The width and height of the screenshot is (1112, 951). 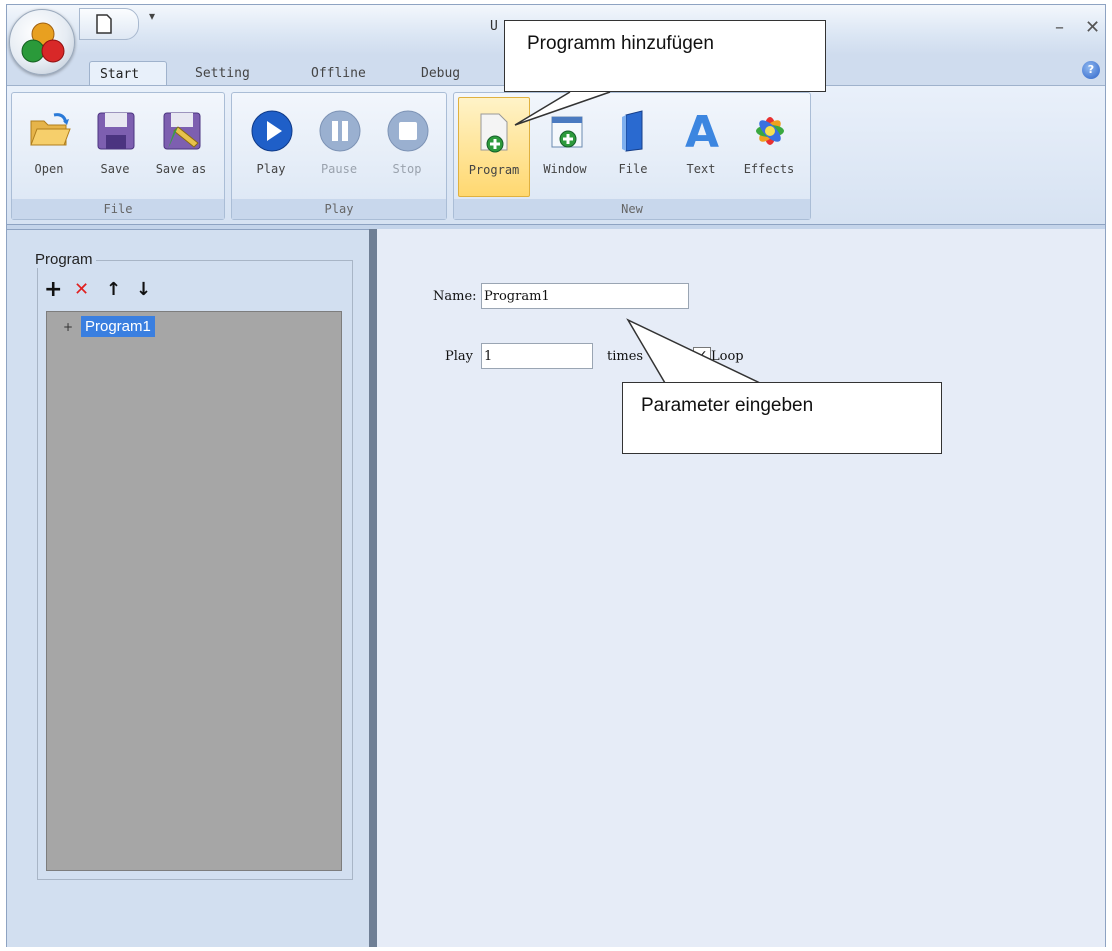 I want to click on callout-tails, so click(x=637, y=237).